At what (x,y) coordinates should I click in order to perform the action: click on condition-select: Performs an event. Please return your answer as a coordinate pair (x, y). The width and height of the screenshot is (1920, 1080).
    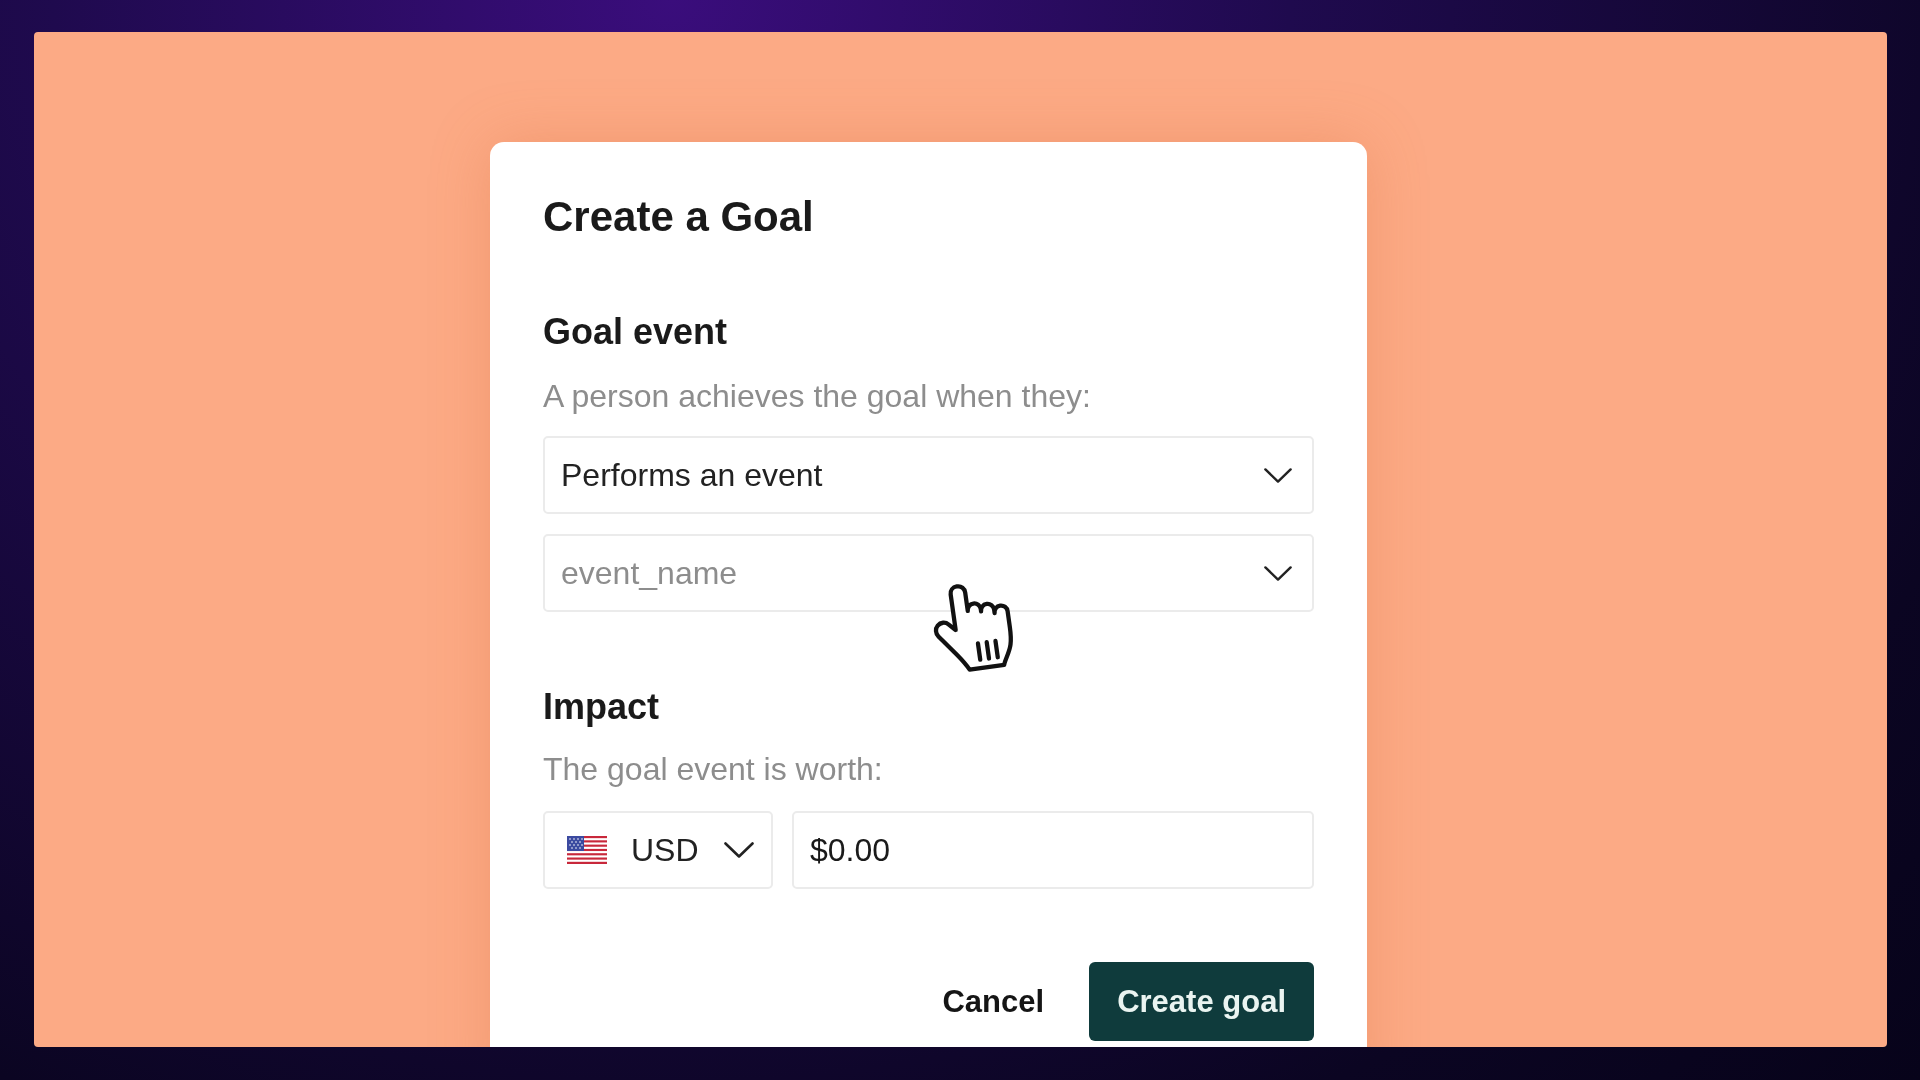
    Looking at the image, I should click on (928, 475).